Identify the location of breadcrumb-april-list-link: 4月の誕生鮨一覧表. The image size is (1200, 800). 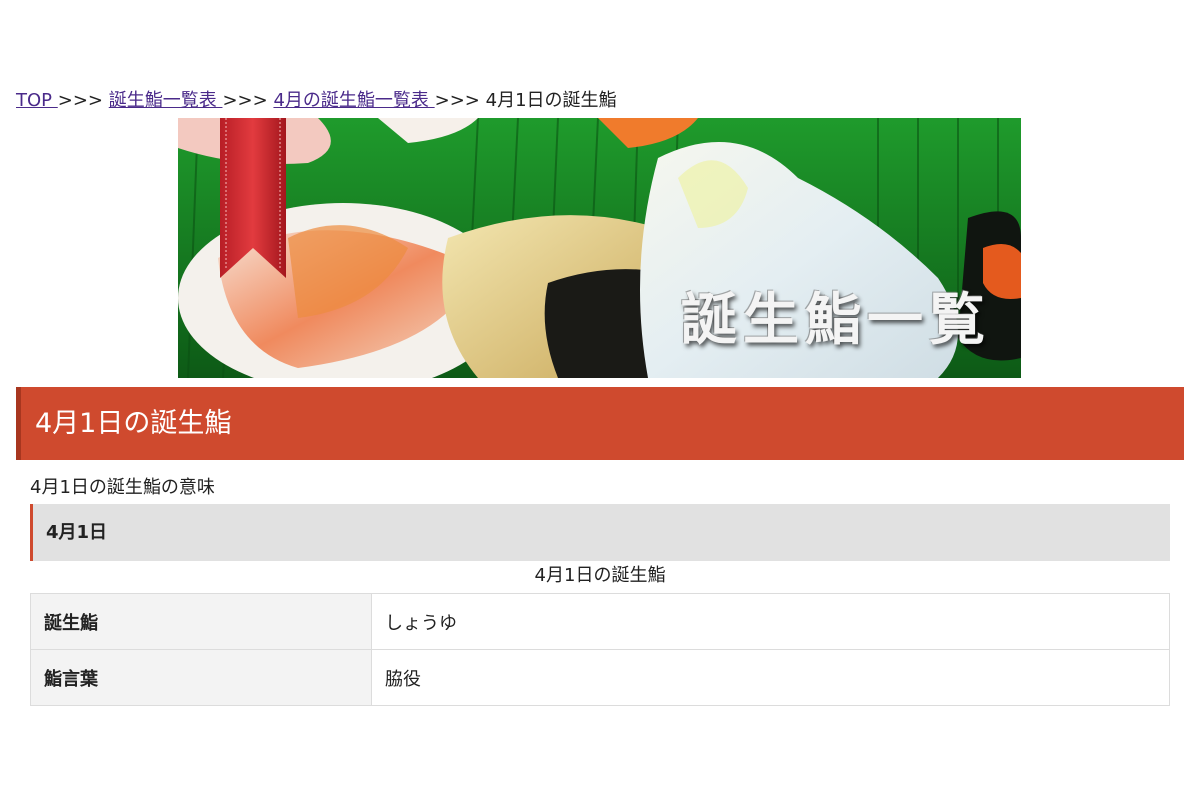
(353, 100).